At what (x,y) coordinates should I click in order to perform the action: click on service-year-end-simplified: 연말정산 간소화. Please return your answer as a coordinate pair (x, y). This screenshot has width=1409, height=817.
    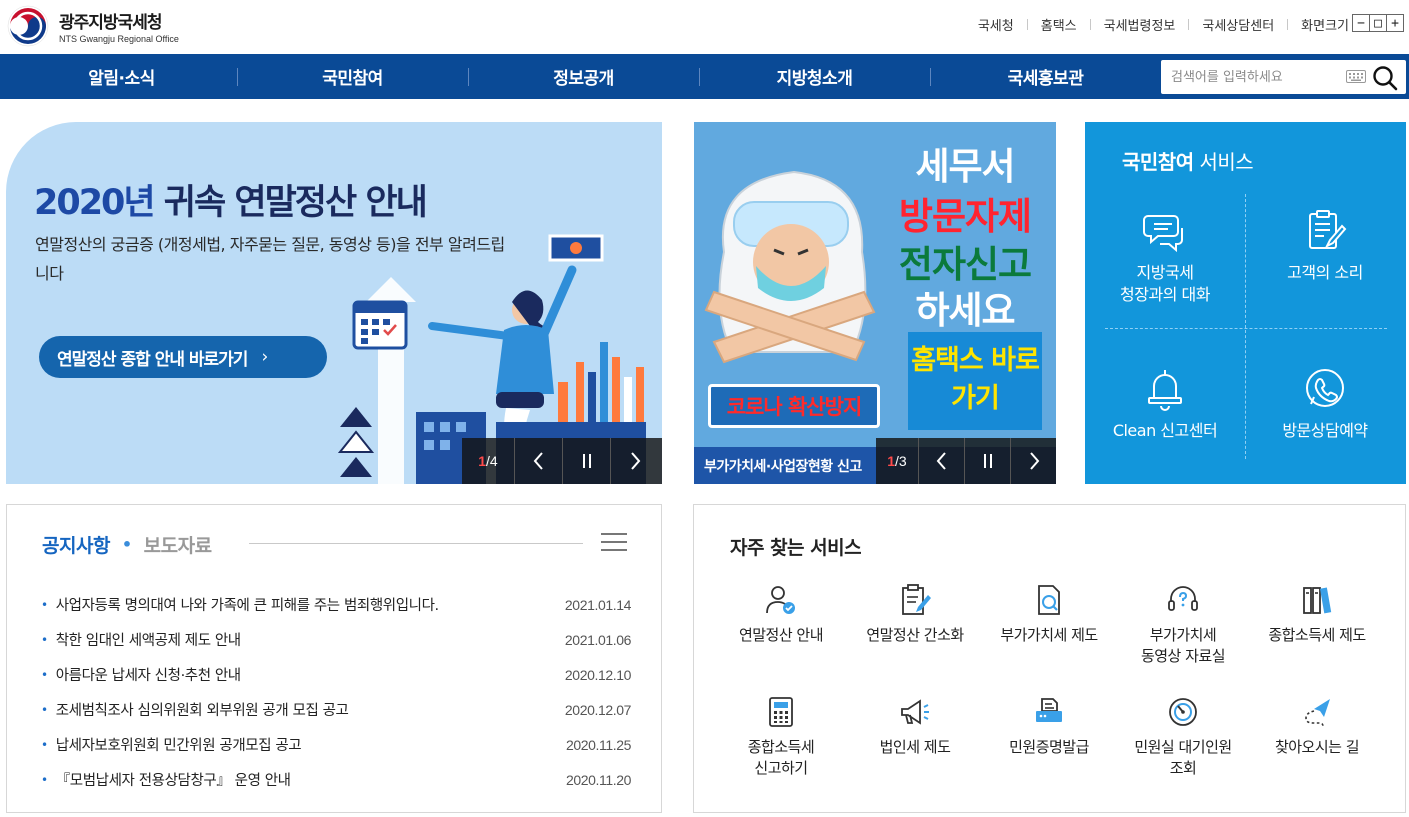
    Looking at the image, I should click on (915, 614).